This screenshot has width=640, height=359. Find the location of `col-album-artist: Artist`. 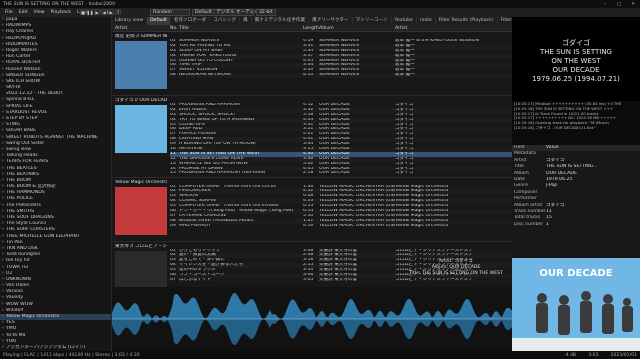

col-album-artist: Artist is located at coordinates (453, 28).